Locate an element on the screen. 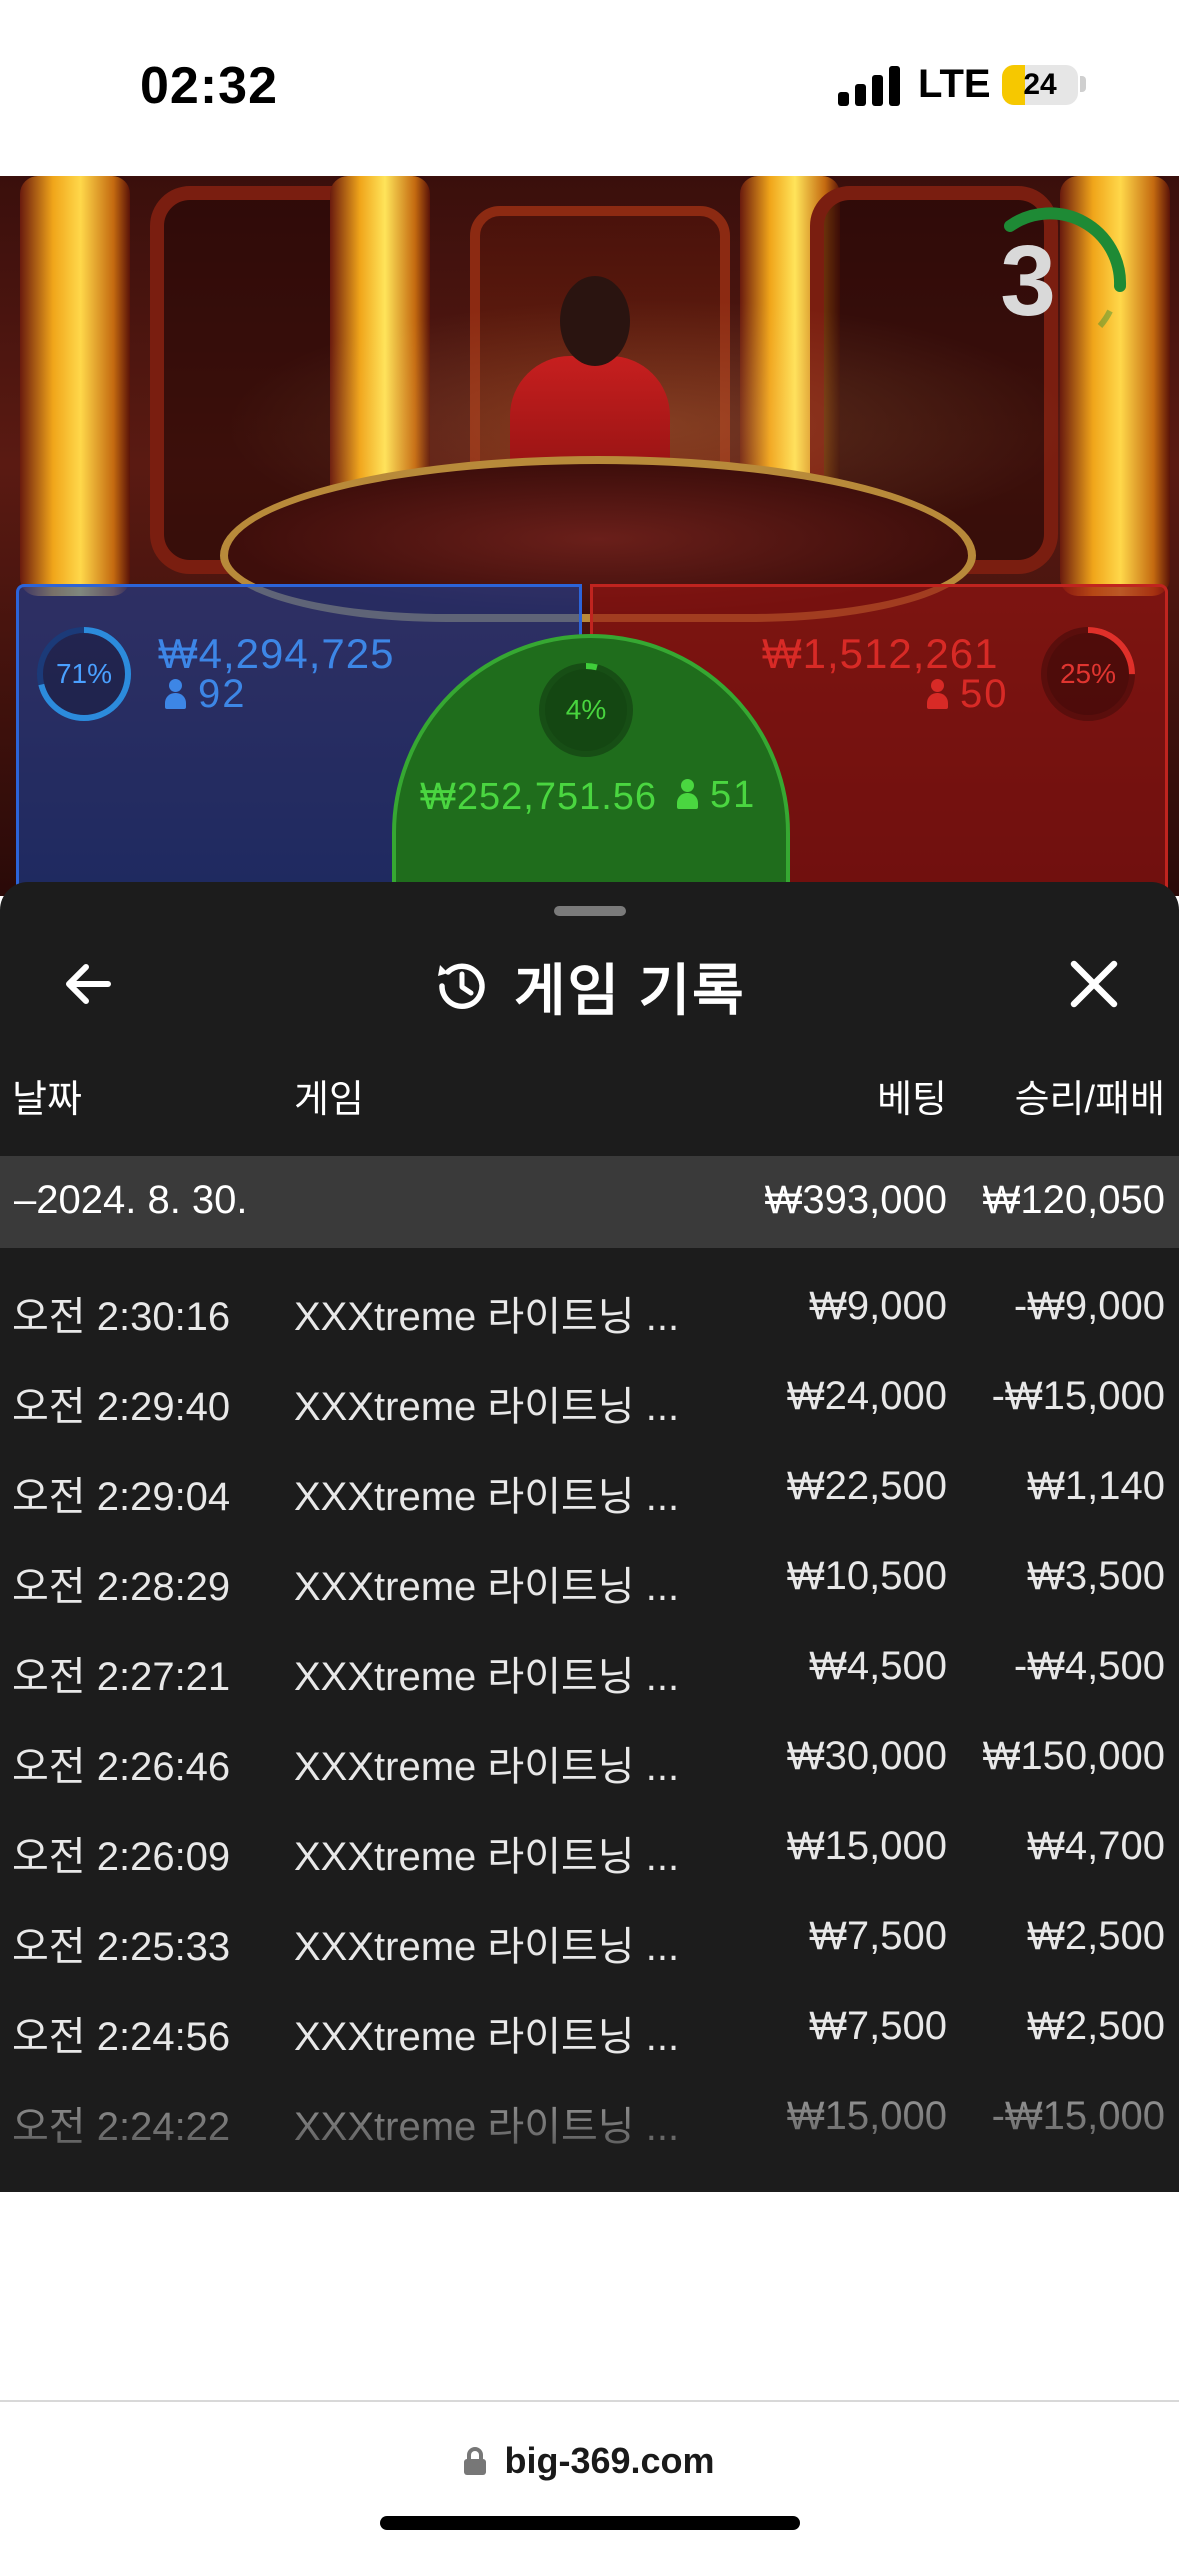 Image resolution: width=1179 pixels, height=2558 pixels. row-time: 오전 2:26:09 is located at coordinates (121, 1857).